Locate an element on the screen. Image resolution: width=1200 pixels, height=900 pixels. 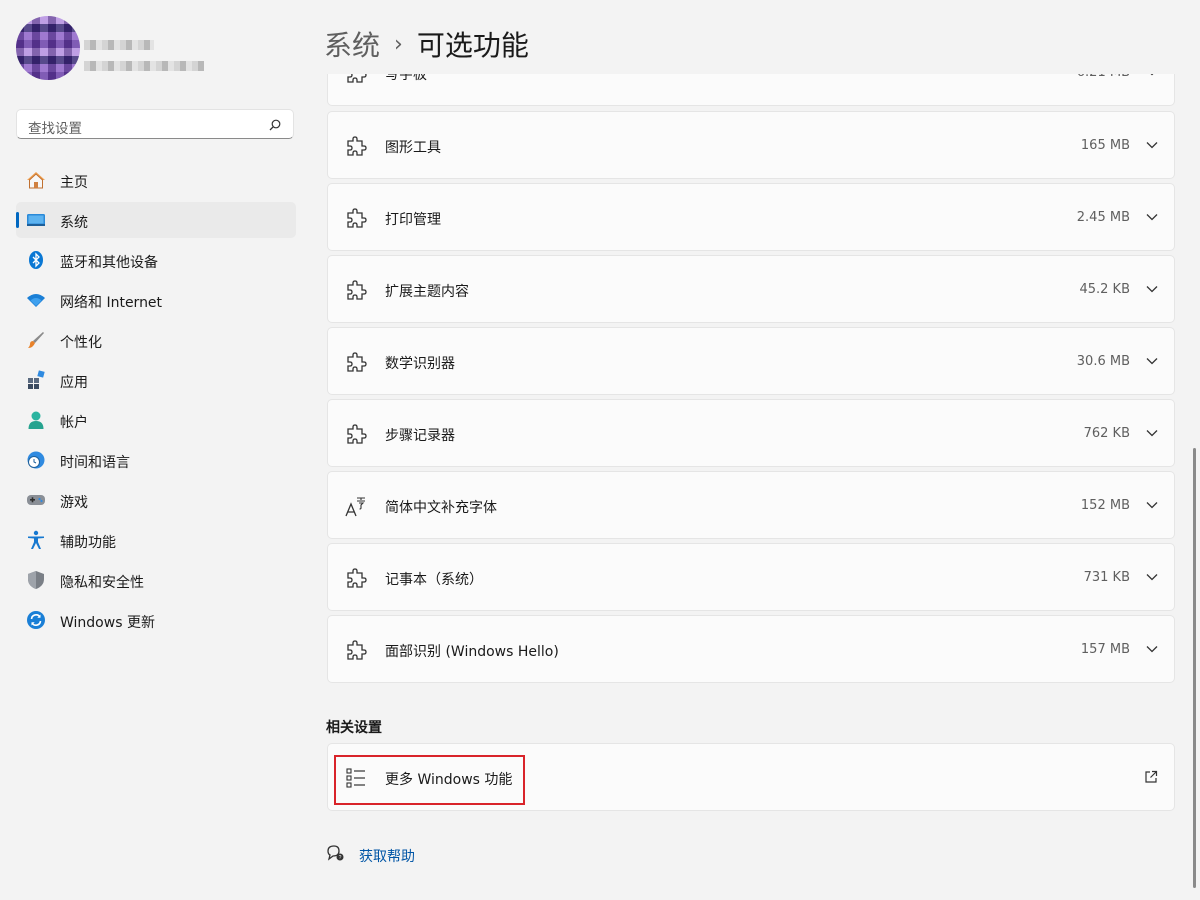
user-name-redacted is located at coordinates (119, 45).